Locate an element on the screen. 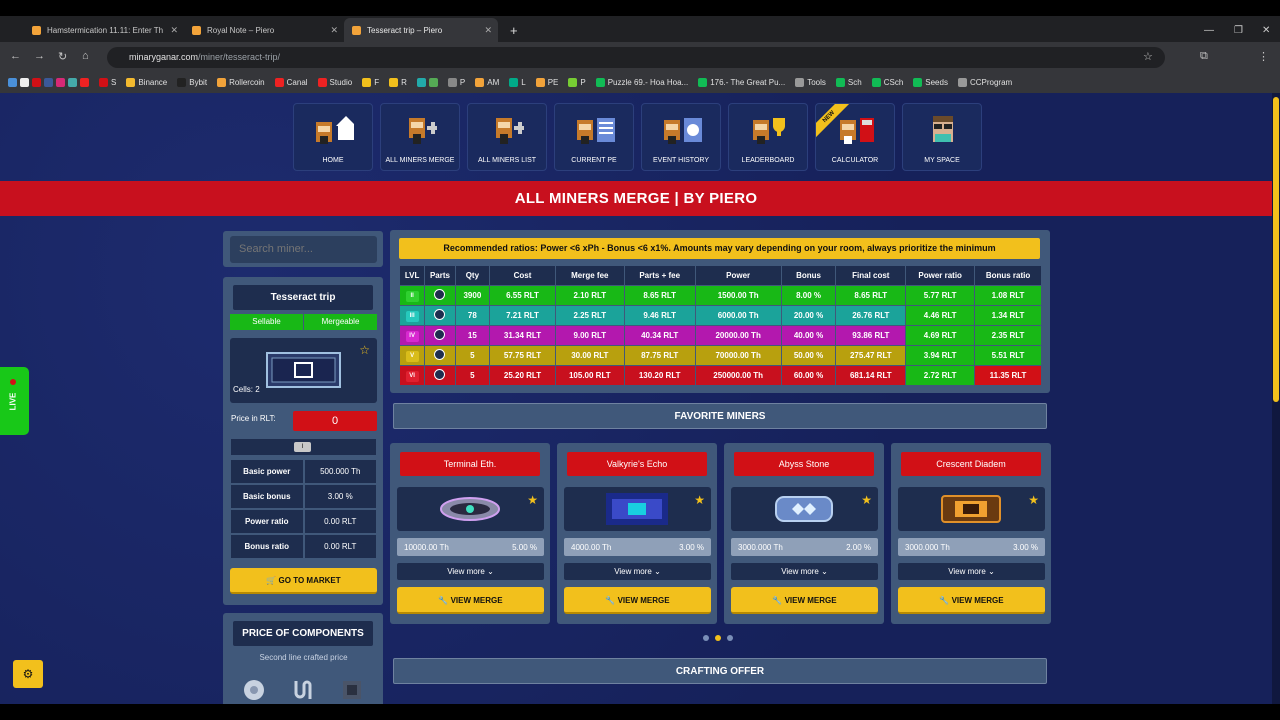 Image resolution: width=1280 pixels, height=720 pixels. page-scrollbar is located at coordinates (1276, 398).